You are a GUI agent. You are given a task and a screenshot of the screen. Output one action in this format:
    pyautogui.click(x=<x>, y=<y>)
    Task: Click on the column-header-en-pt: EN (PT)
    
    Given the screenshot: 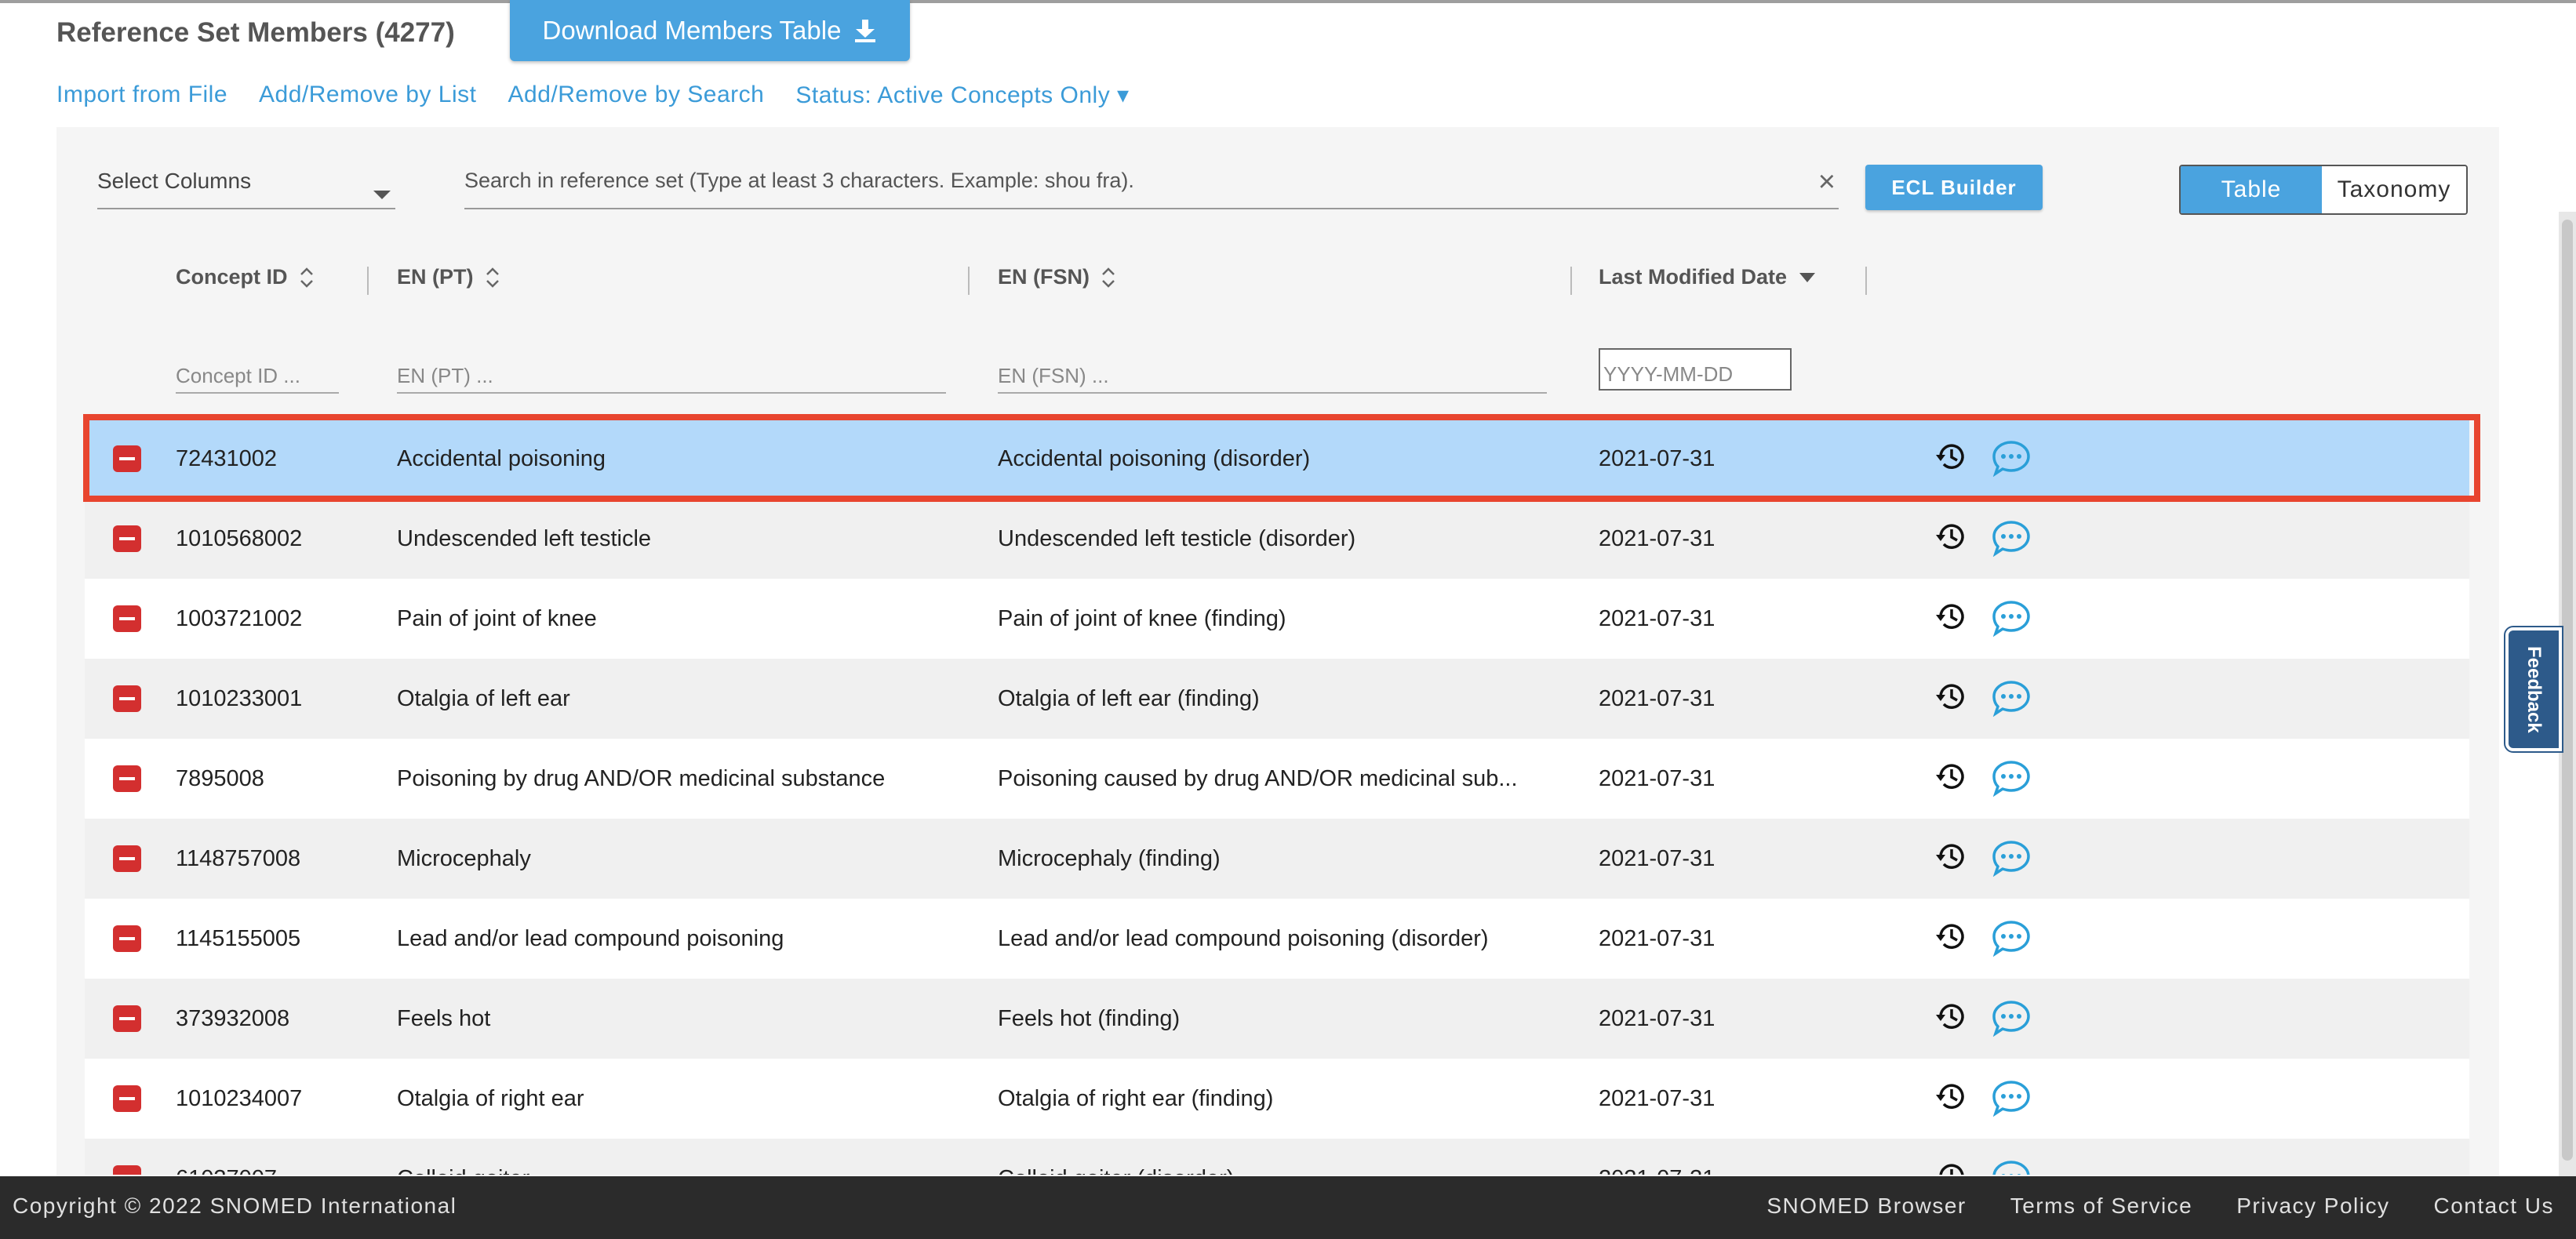 What is the action you would take?
    pyautogui.click(x=448, y=277)
    